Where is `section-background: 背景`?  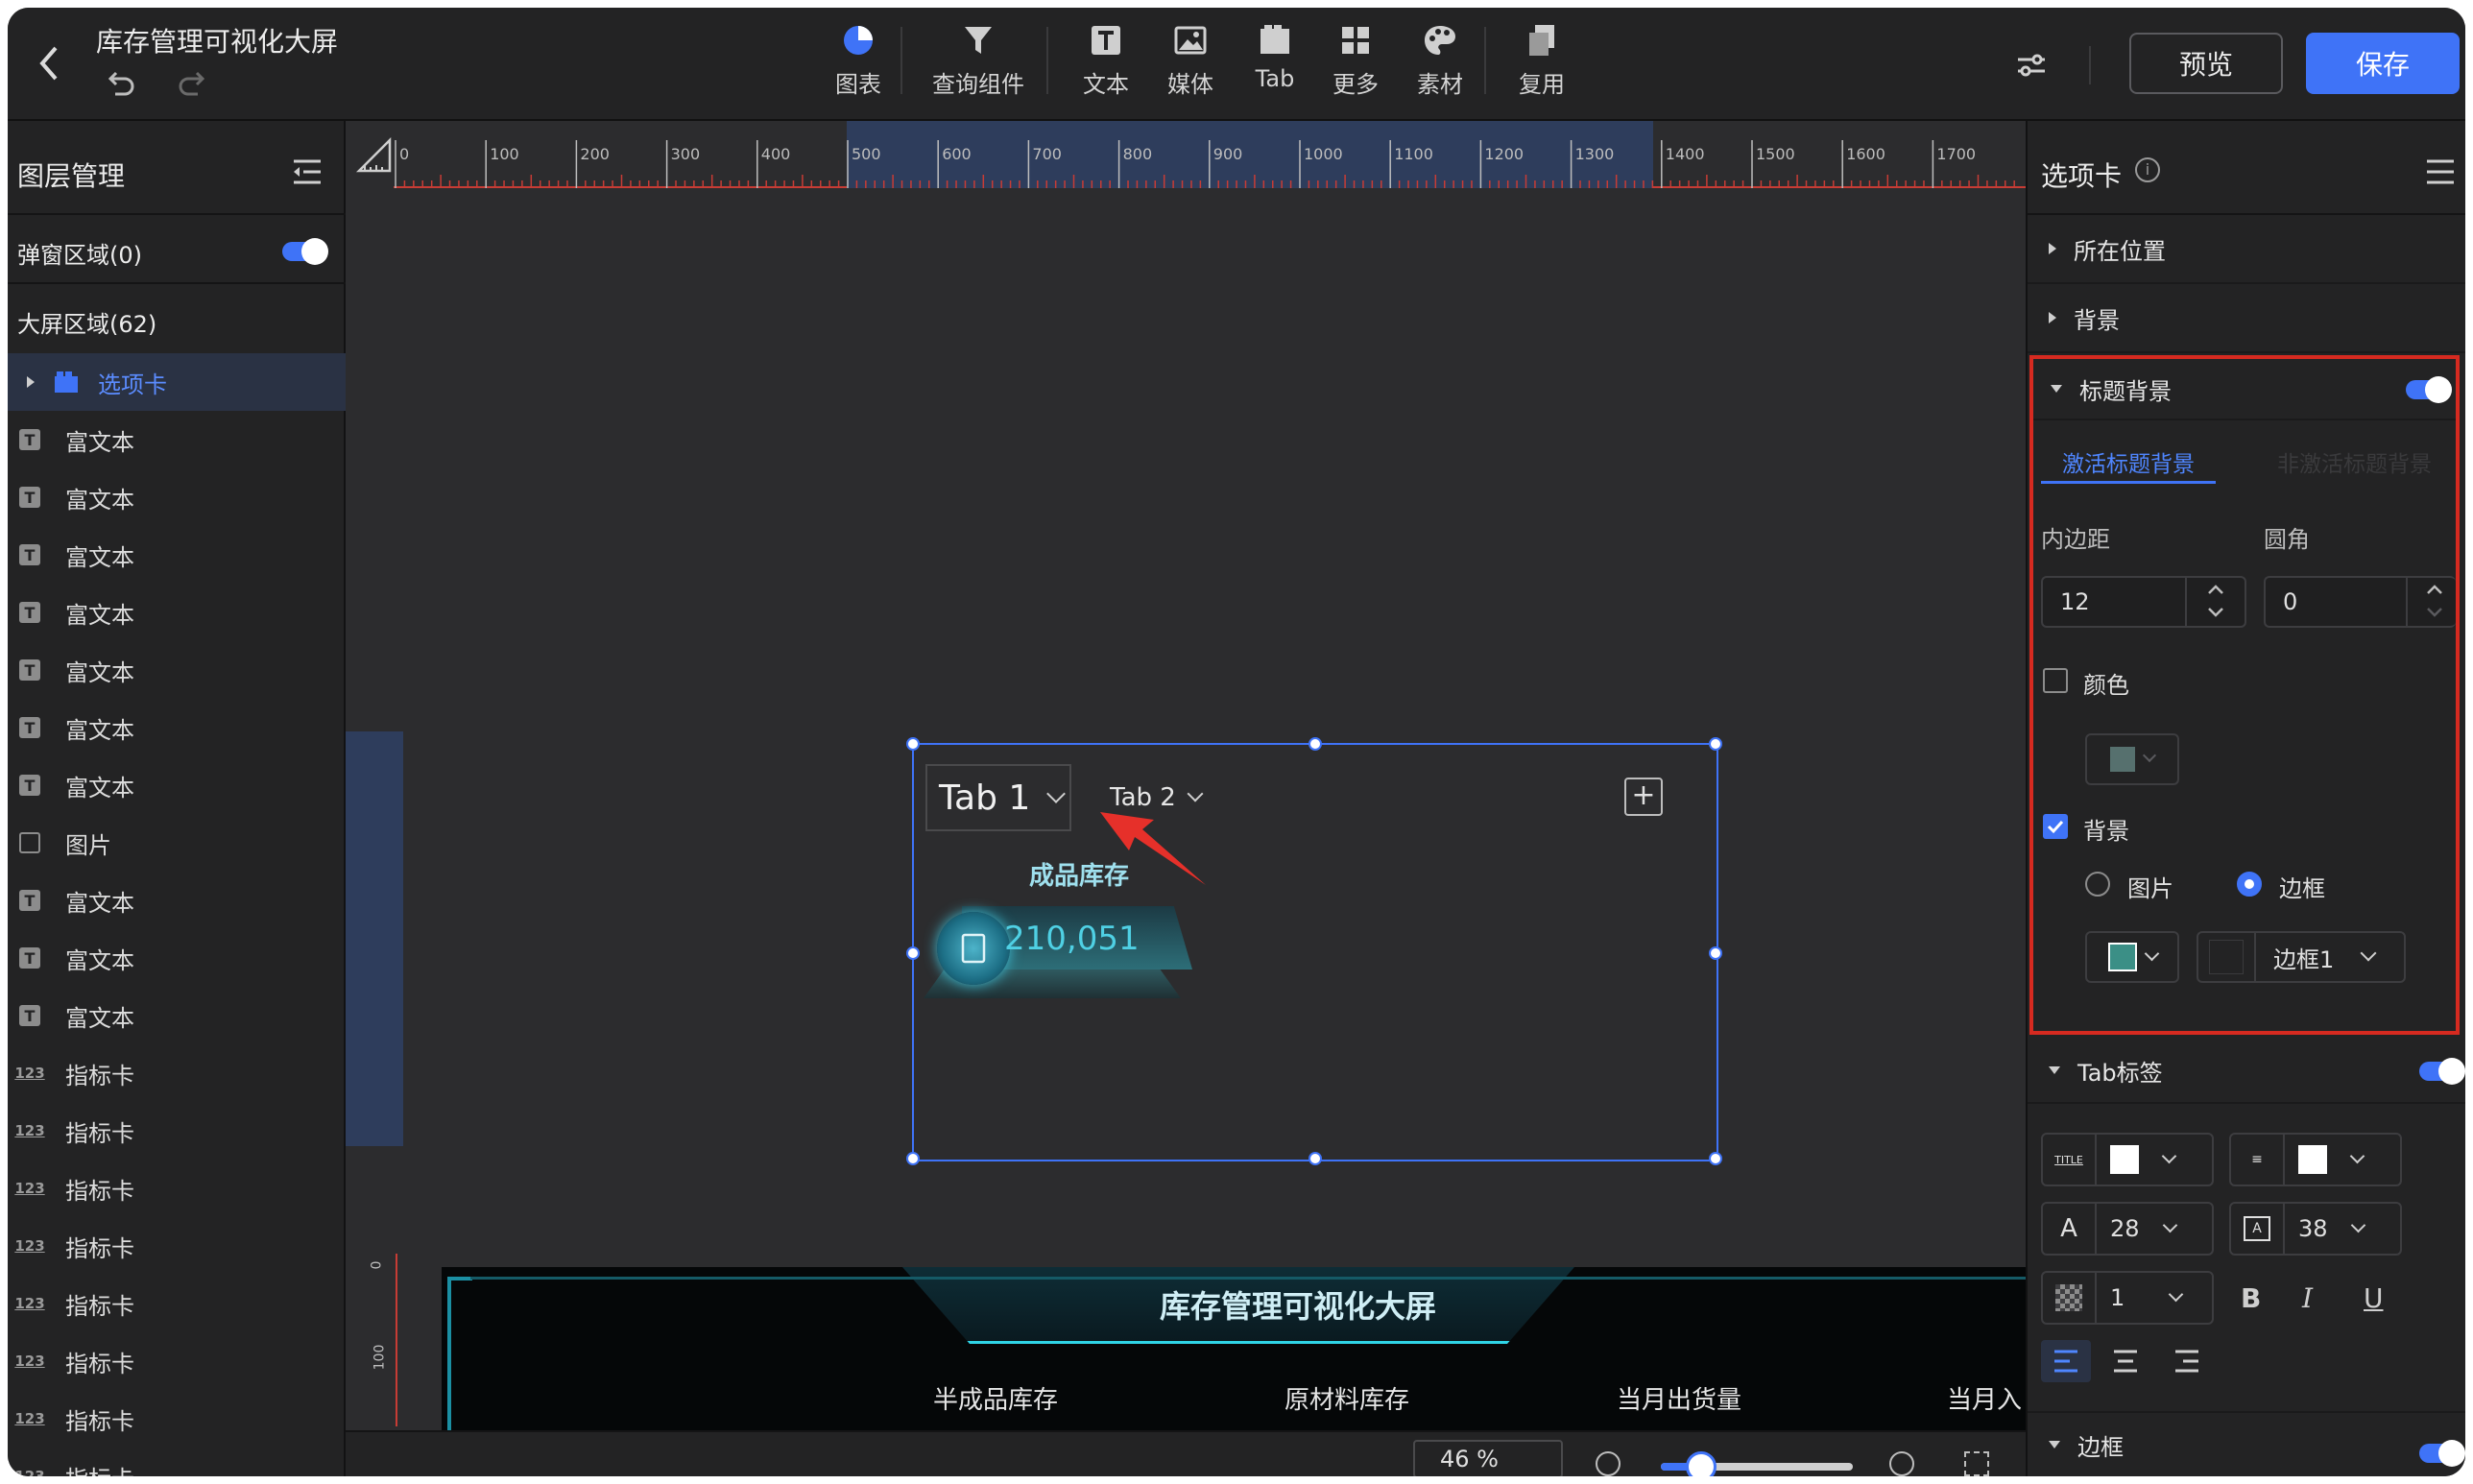 section-background: 背景 is located at coordinates (2246, 318).